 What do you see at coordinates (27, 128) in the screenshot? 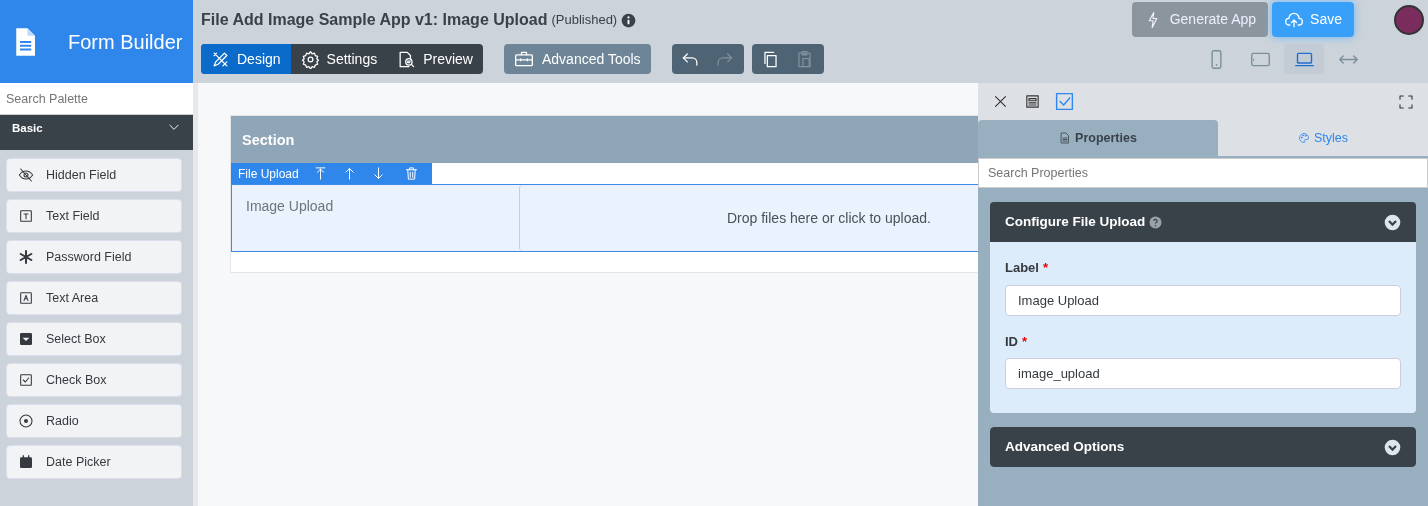
I see `group-label: Basic` at bounding box center [27, 128].